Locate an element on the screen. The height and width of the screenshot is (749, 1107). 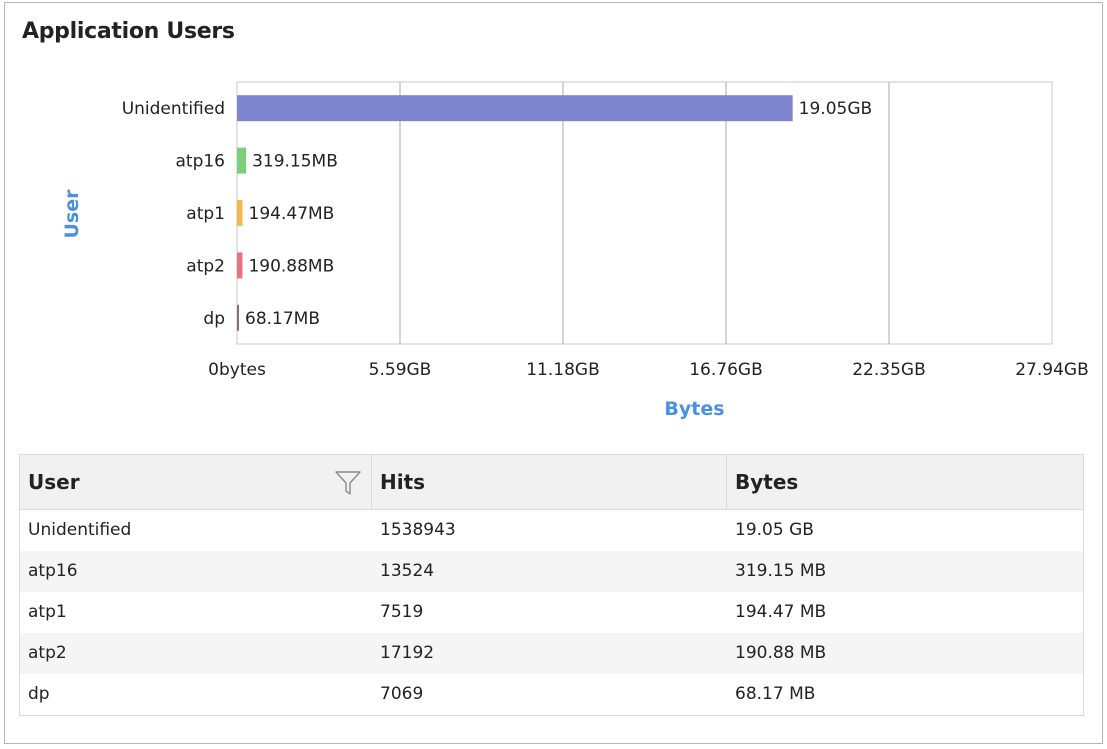
cell-bytes: 68.17 MB is located at coordinates (775, 694).